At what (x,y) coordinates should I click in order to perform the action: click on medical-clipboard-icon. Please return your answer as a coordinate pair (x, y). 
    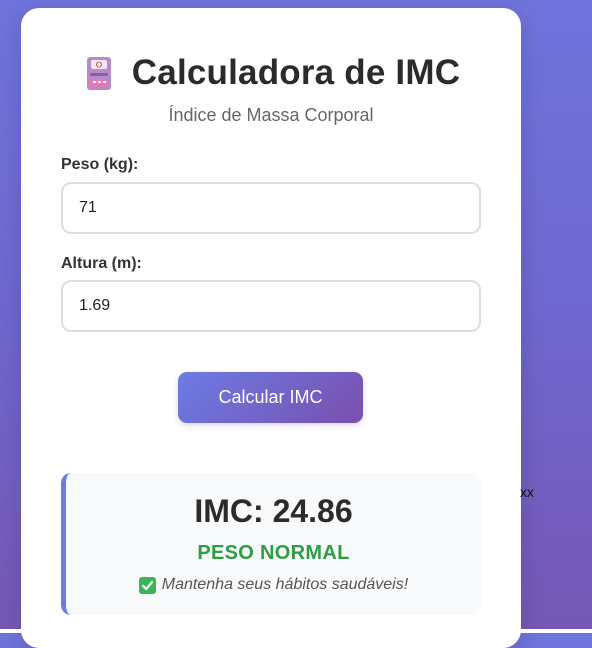
    Looking at the image, I should click on (99, 73).